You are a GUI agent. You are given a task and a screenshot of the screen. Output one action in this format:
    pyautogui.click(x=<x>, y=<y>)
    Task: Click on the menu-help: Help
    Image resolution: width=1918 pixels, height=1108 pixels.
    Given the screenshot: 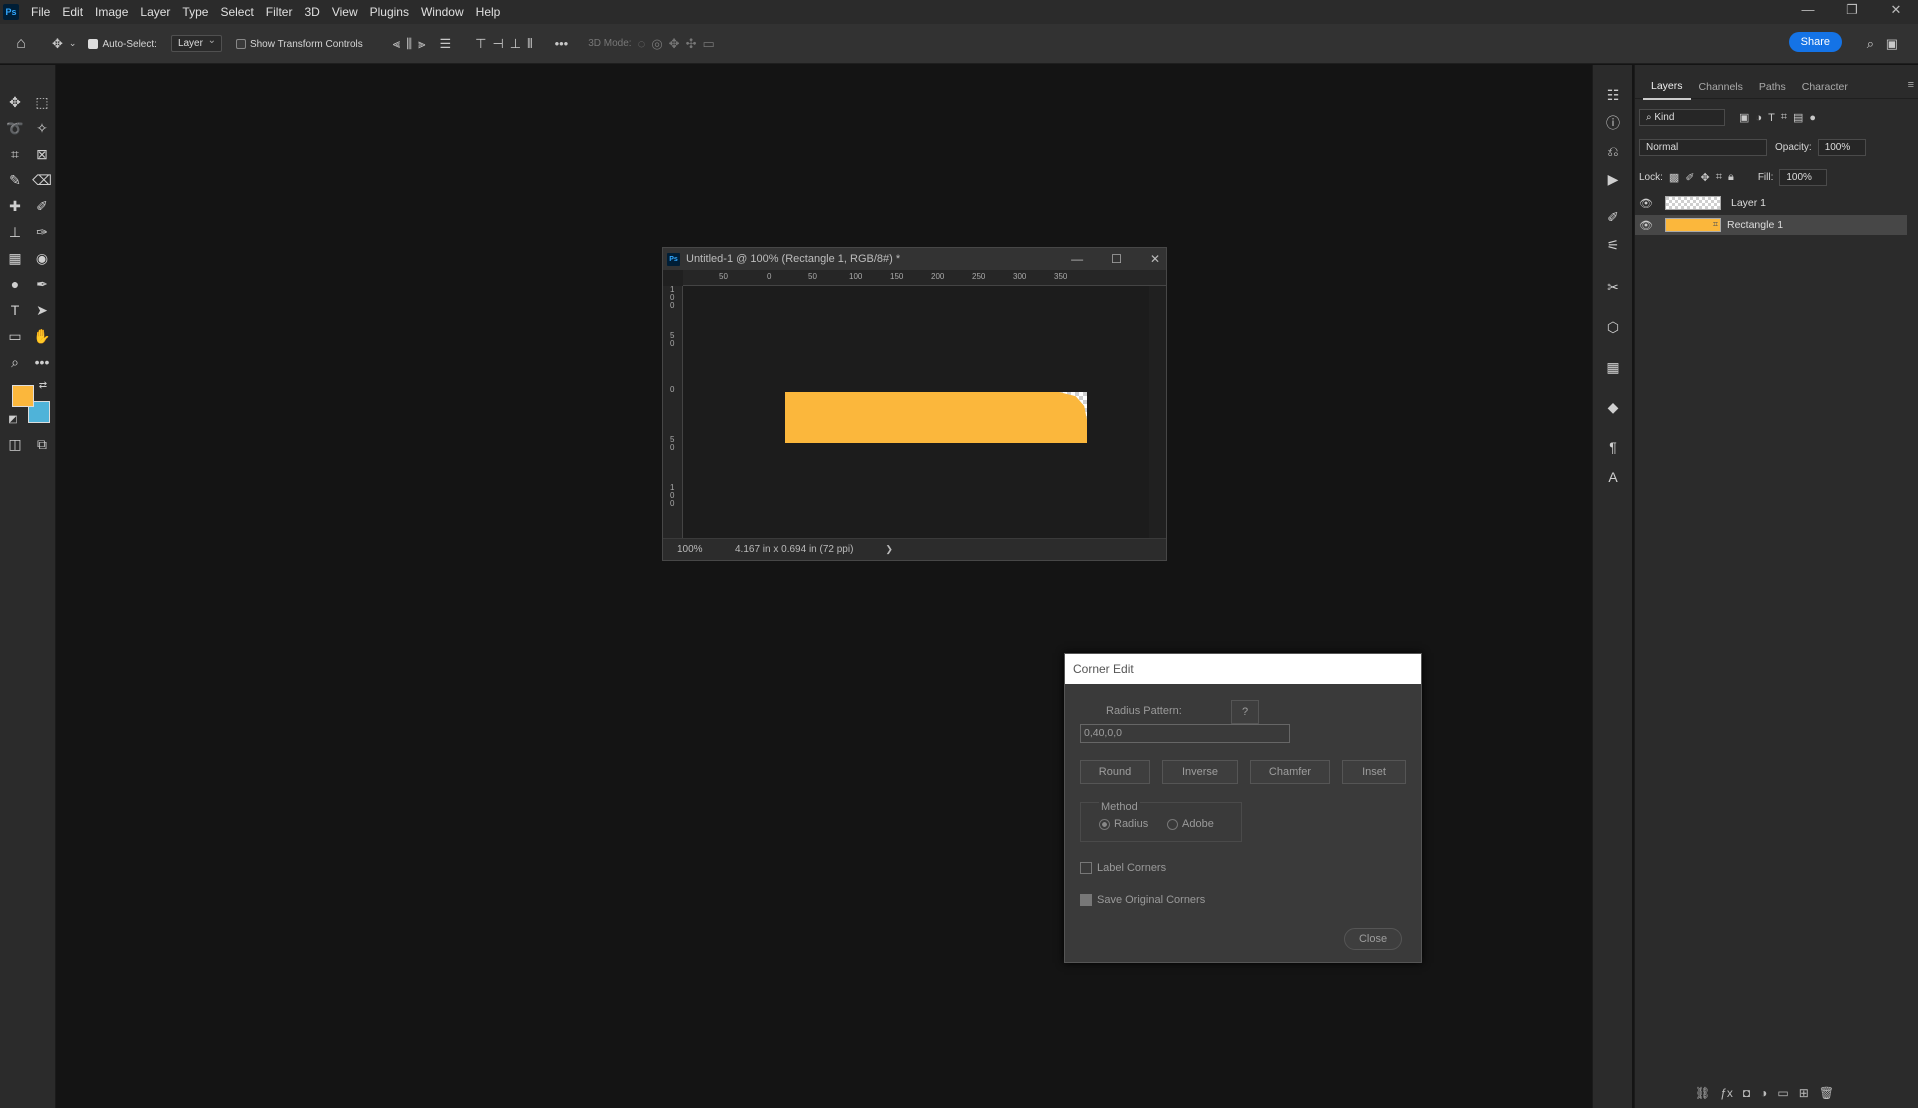 What is the action you would take?
    pyautogui.click(x=488, y=12)
    